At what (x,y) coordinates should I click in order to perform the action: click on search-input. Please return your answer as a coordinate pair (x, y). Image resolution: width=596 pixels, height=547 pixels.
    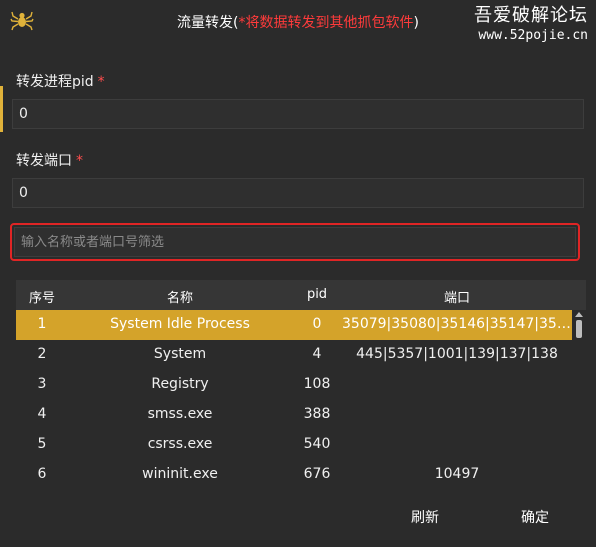
    Looking at the image, I should click on (295, 242).